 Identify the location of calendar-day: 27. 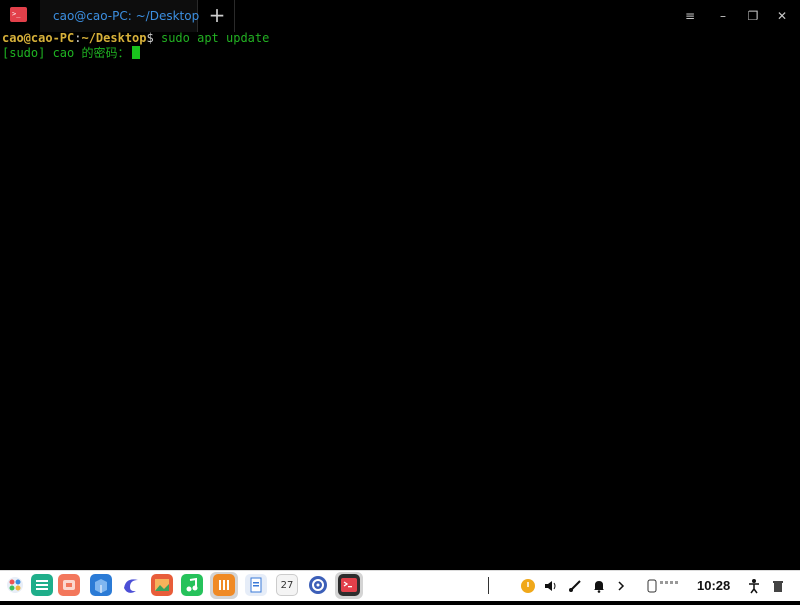
(287, 585).